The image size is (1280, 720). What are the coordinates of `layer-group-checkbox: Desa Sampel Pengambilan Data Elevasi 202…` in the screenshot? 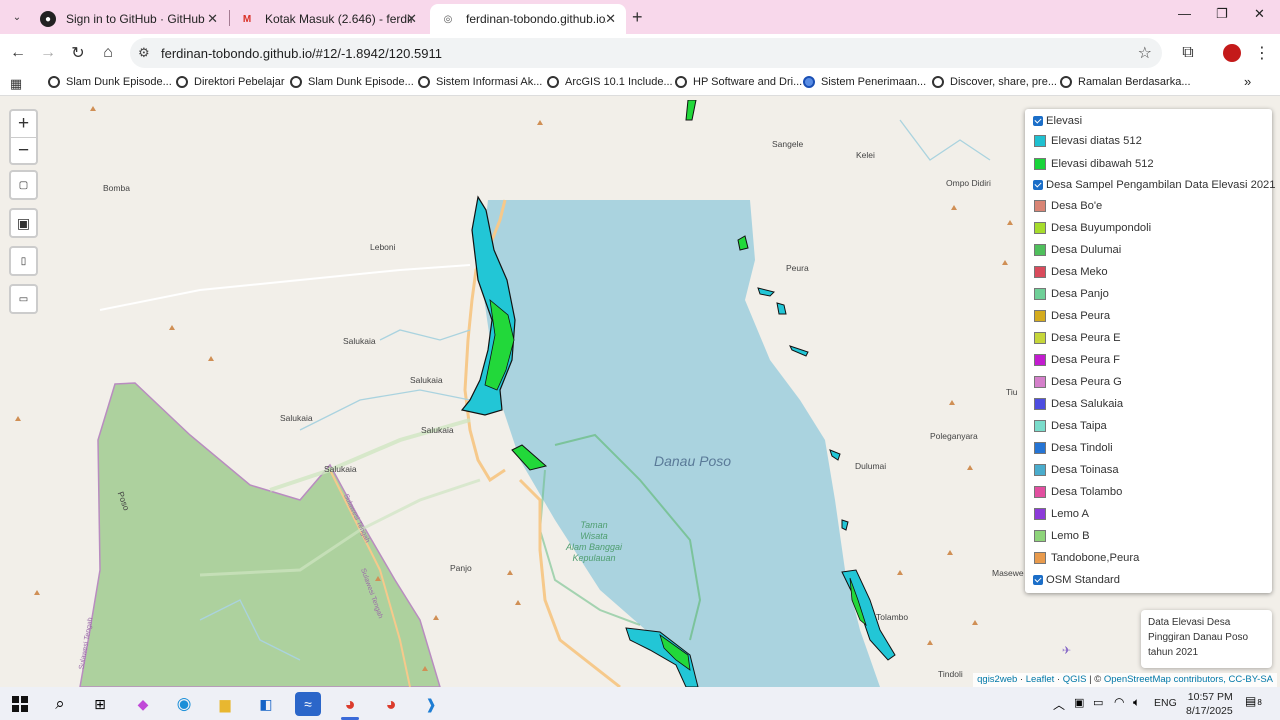 It's located at (1154, 185).